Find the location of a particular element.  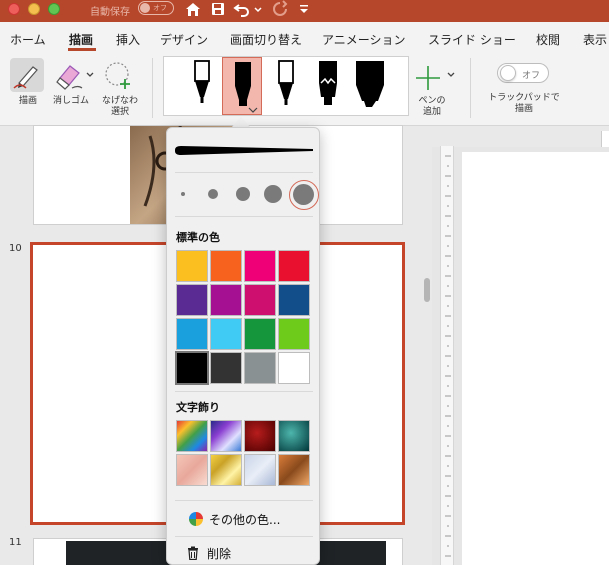

ribbon-divider is located at coordinates (152, 88).